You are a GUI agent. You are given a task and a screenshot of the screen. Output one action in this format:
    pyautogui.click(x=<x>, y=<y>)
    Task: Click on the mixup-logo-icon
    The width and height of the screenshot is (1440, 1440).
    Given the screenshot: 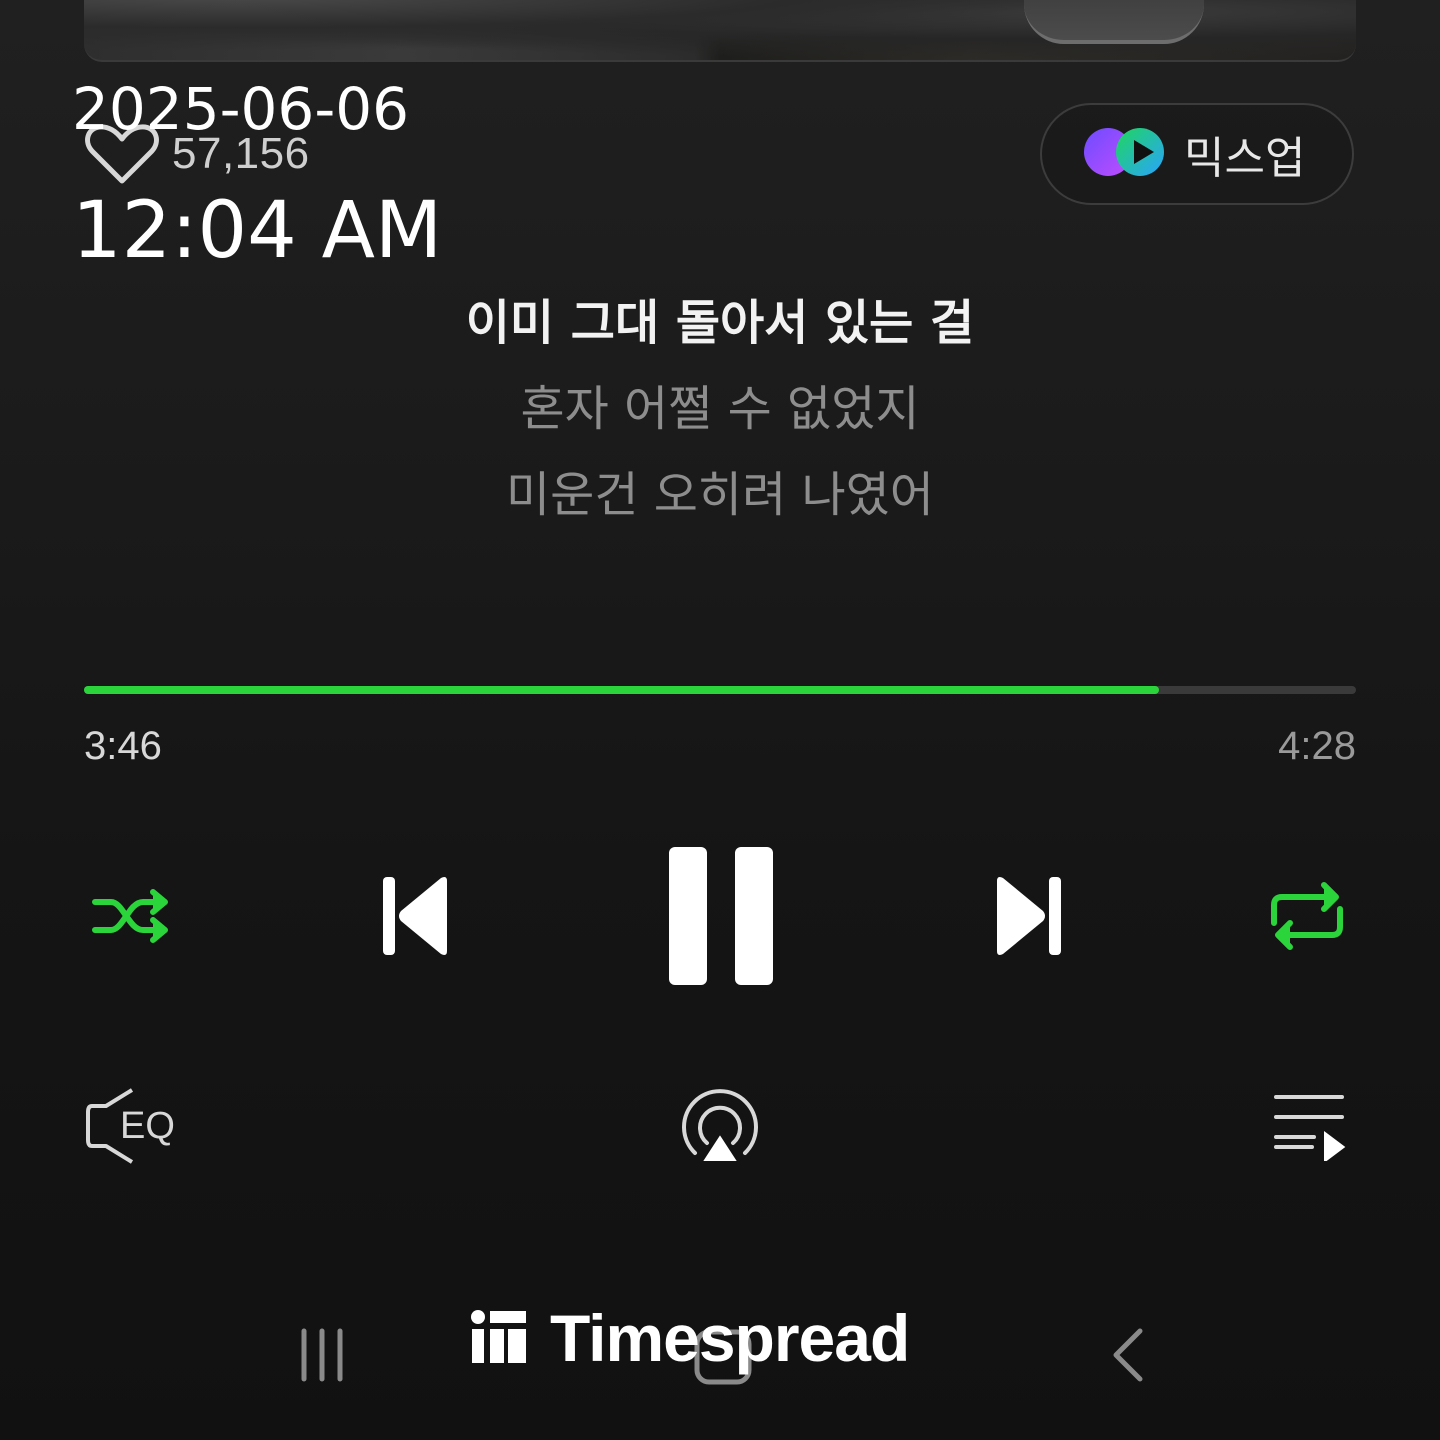 What is the action you would take?
    pyautogui.click(x=1125, y=154)
    